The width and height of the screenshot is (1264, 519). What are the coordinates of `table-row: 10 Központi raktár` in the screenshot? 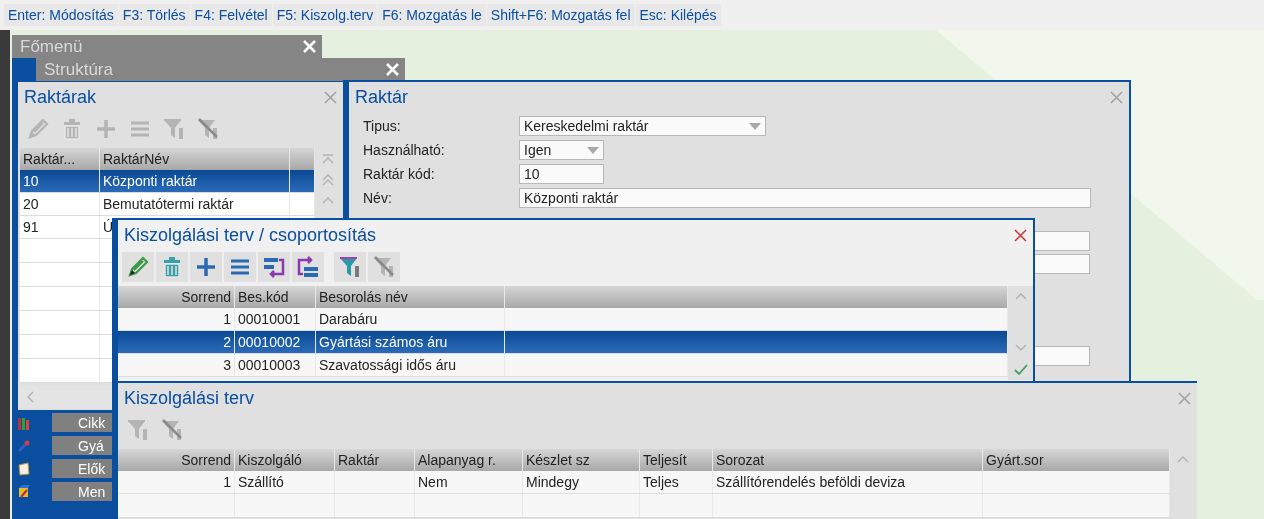 It's located at (167, 181).